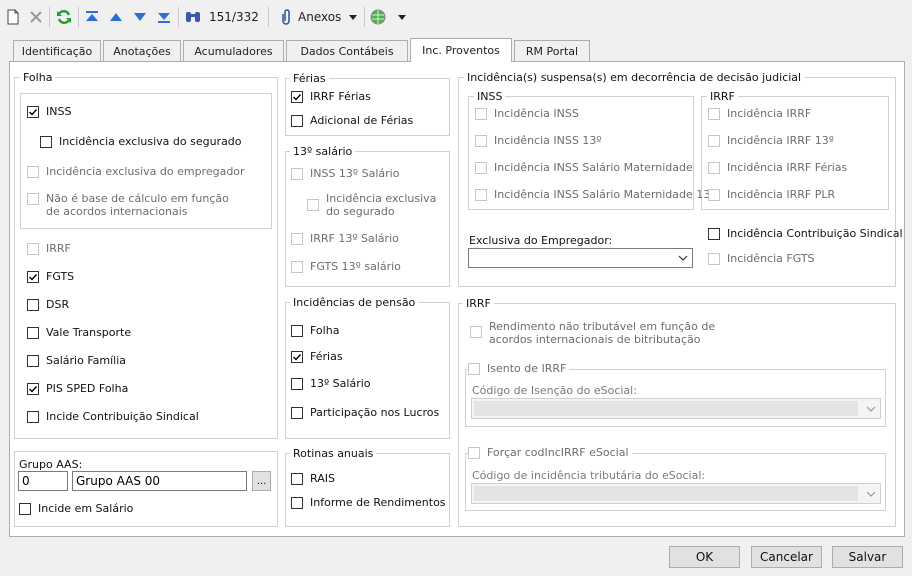 Image resolution: width=912 pixels, height=576 pixels. What do you see at coordinates (367, 490) in the screenshot?
I see `rotinas-group` at bounding box center [367, 490].